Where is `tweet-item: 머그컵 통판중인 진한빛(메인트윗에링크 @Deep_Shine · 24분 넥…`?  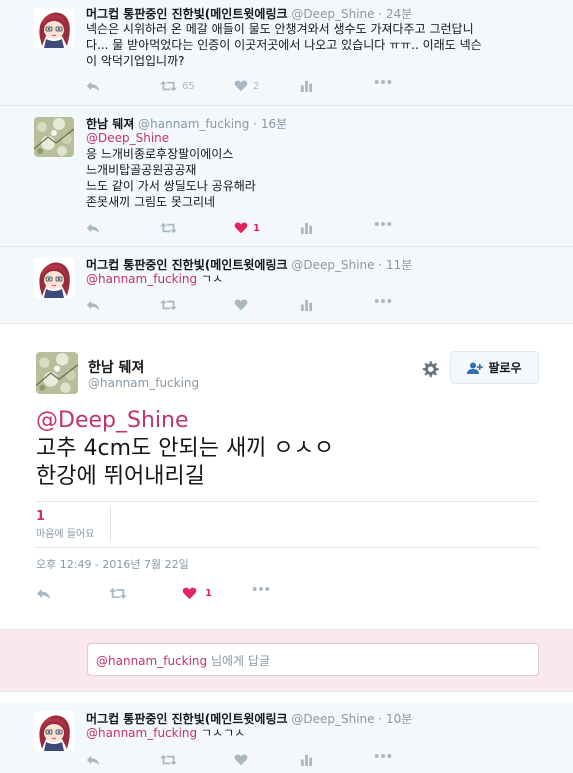
tweet-item: 머그컵 통판중인 진한빛(메인트윗에링크 @Deep_Shine · 24분 넥… is located at coordinates (286, 53).